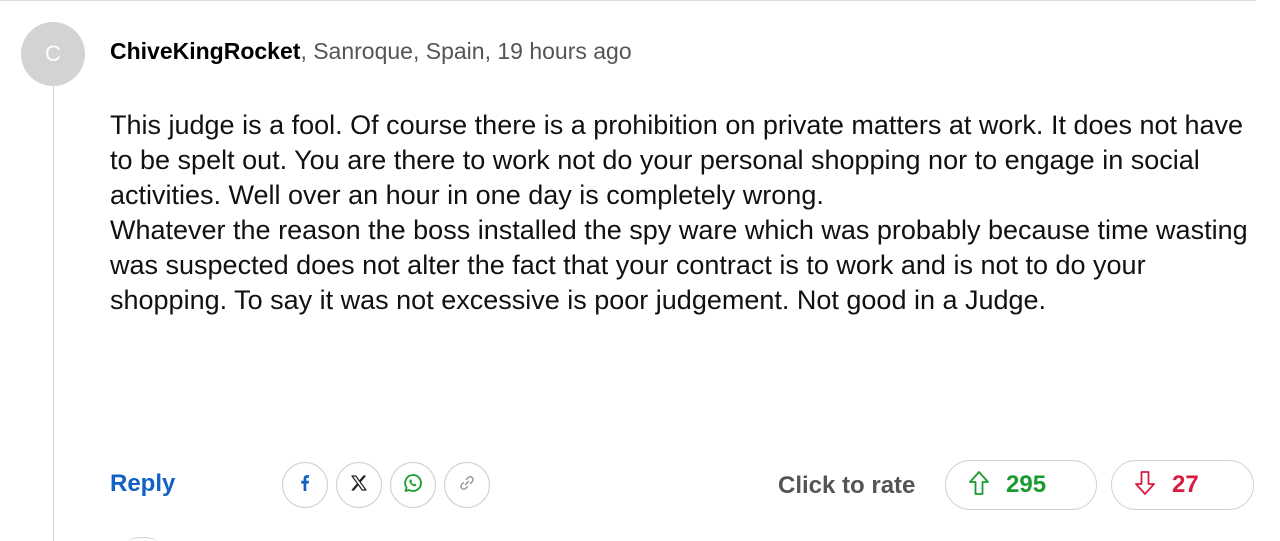  What do you see at coordinates (53, 313) in the screenshot?
I see `thread-line` at bounding box center [53, 313].